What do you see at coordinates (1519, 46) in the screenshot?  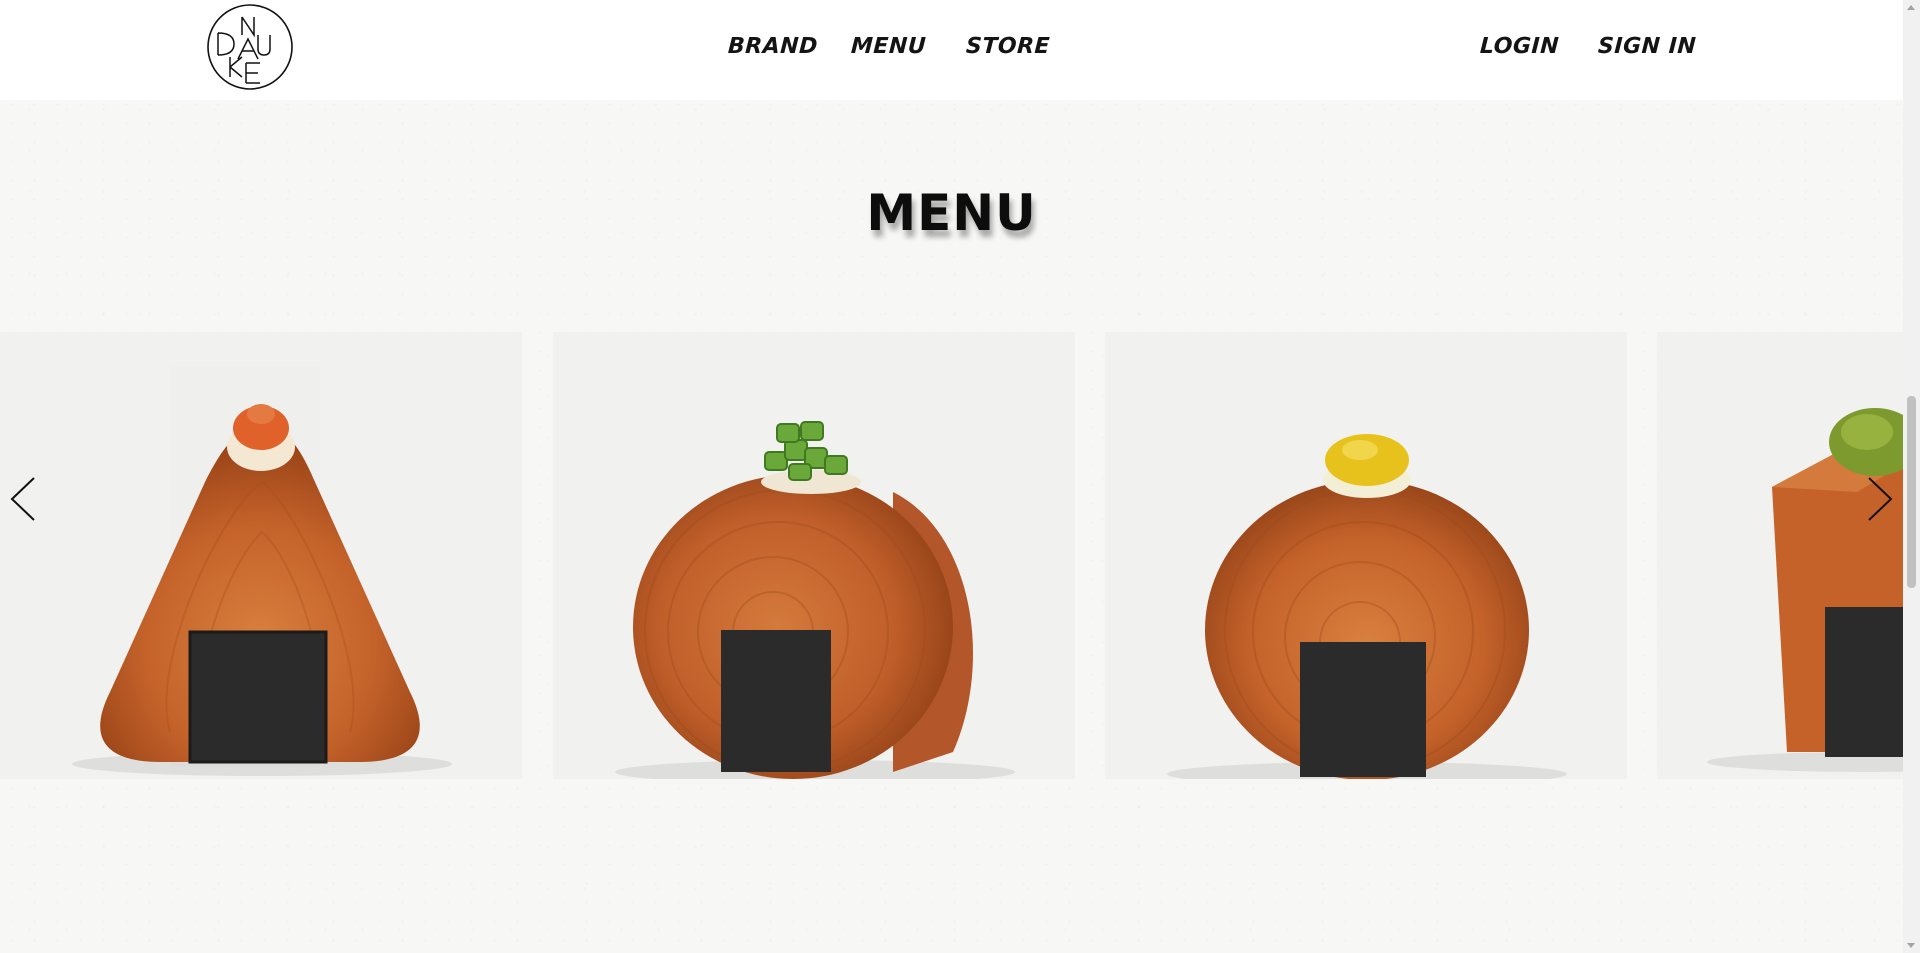 I see `nav-login-link: LOGIN` at bounding box center [1519, 46].